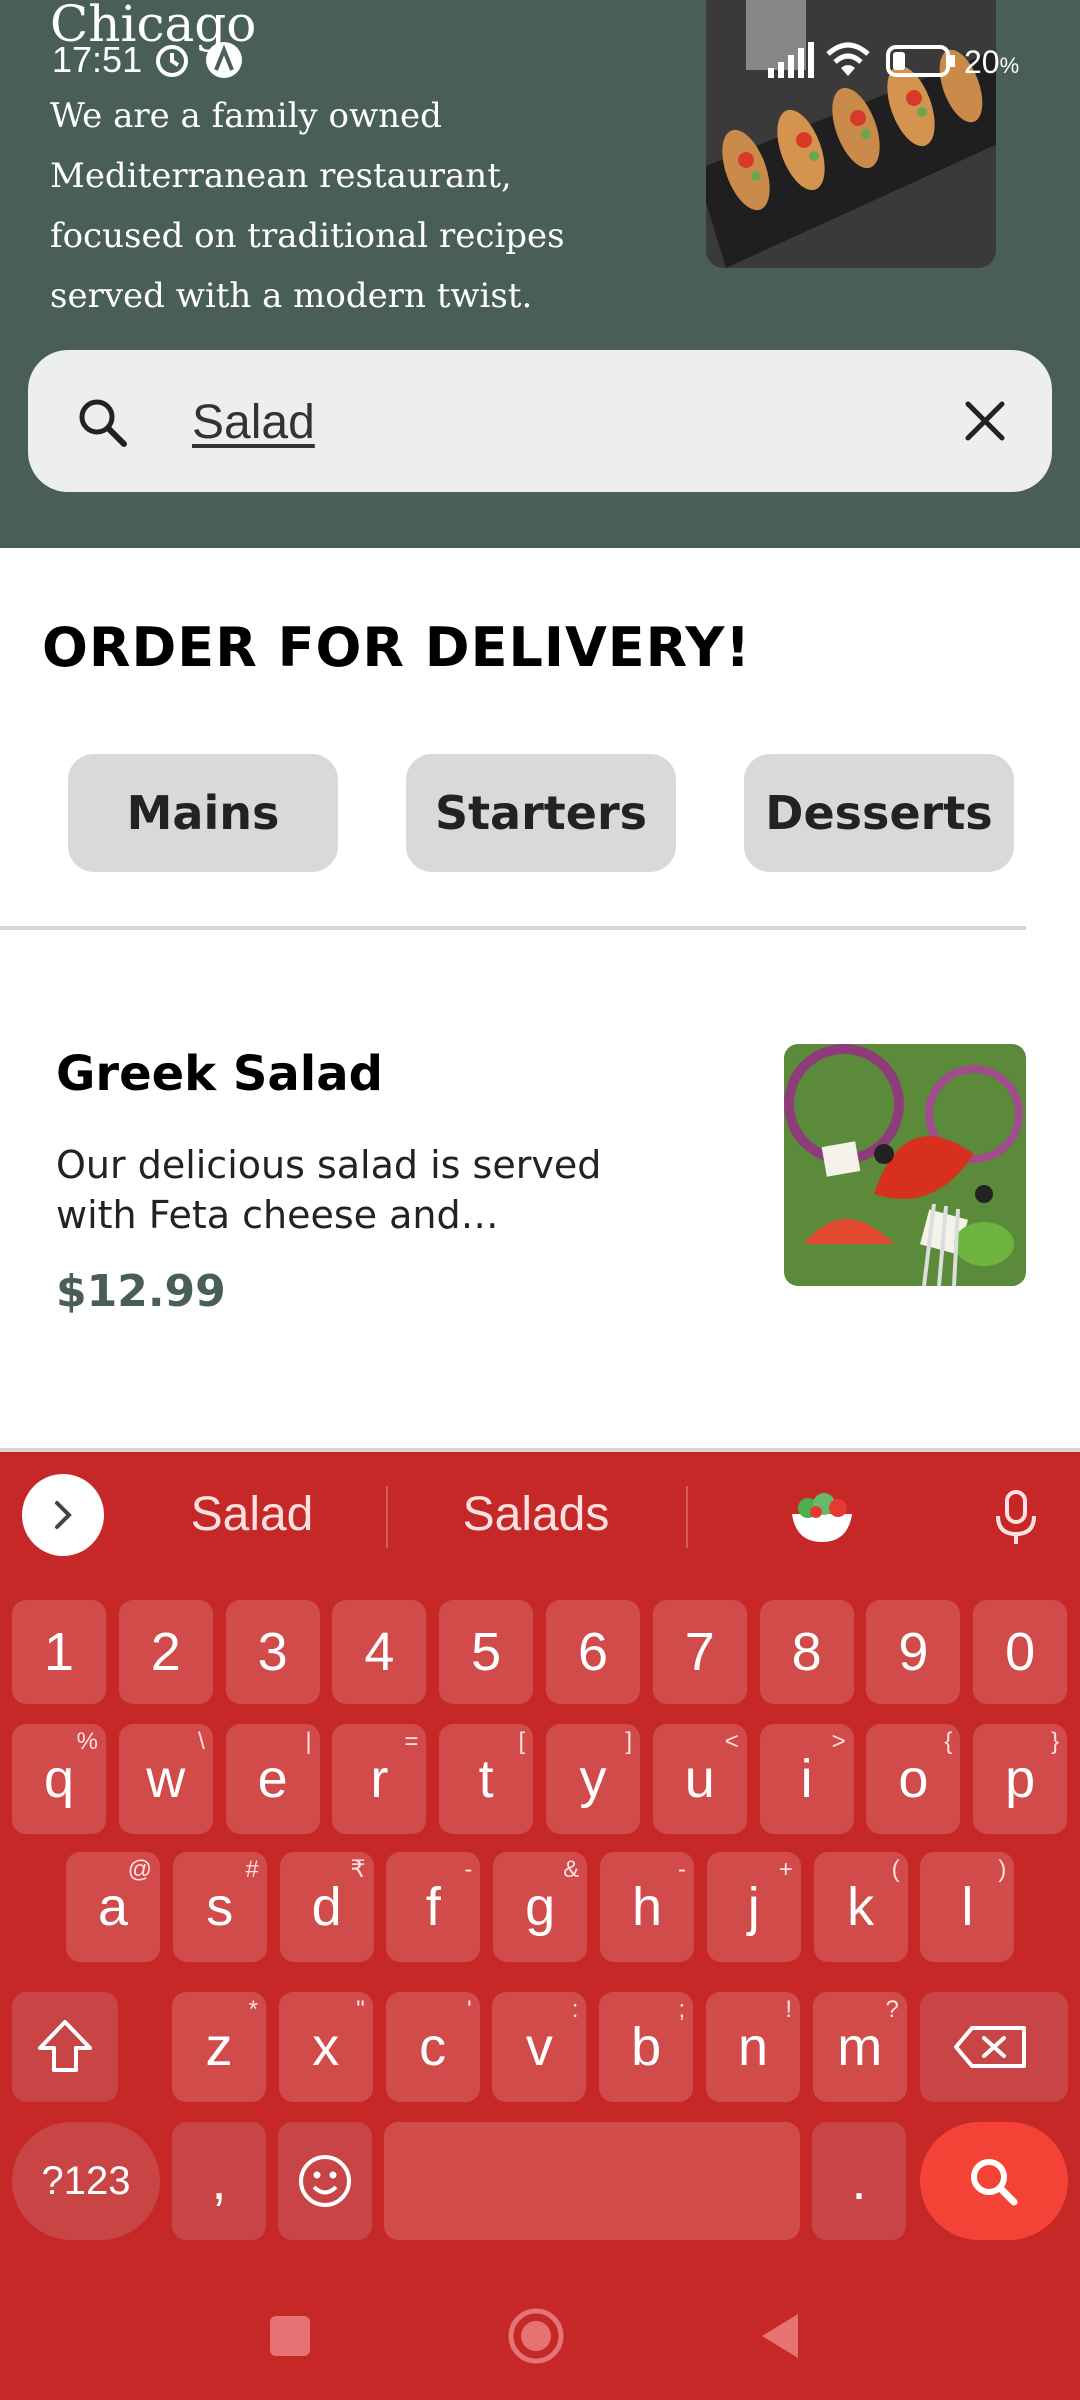  I want to click on key-5: 5, so click(486, 1652).